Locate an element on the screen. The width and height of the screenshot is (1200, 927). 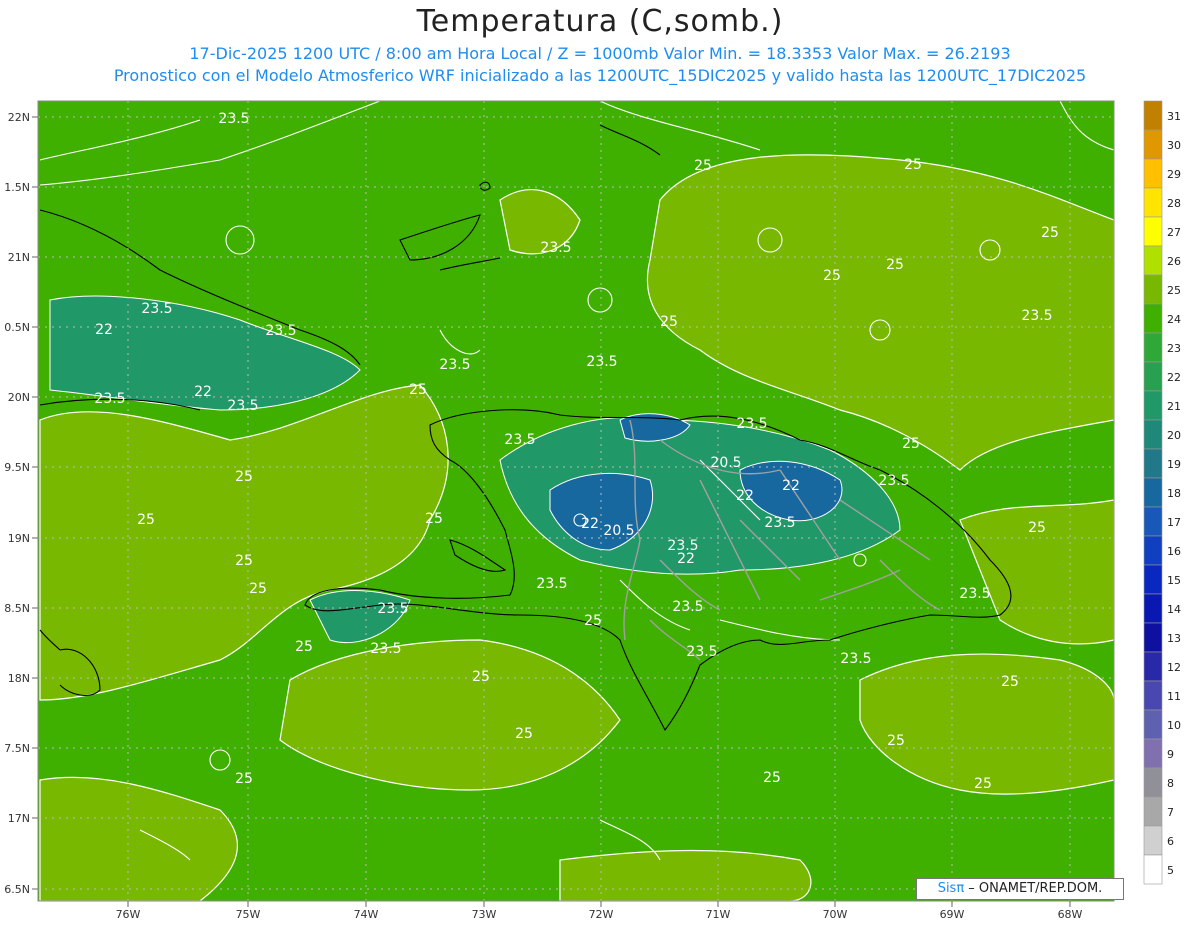
longitude-axis: 76W 75W 74W 73W 72W 71W 70W 69W 68W is located at coordinates (599, 911).